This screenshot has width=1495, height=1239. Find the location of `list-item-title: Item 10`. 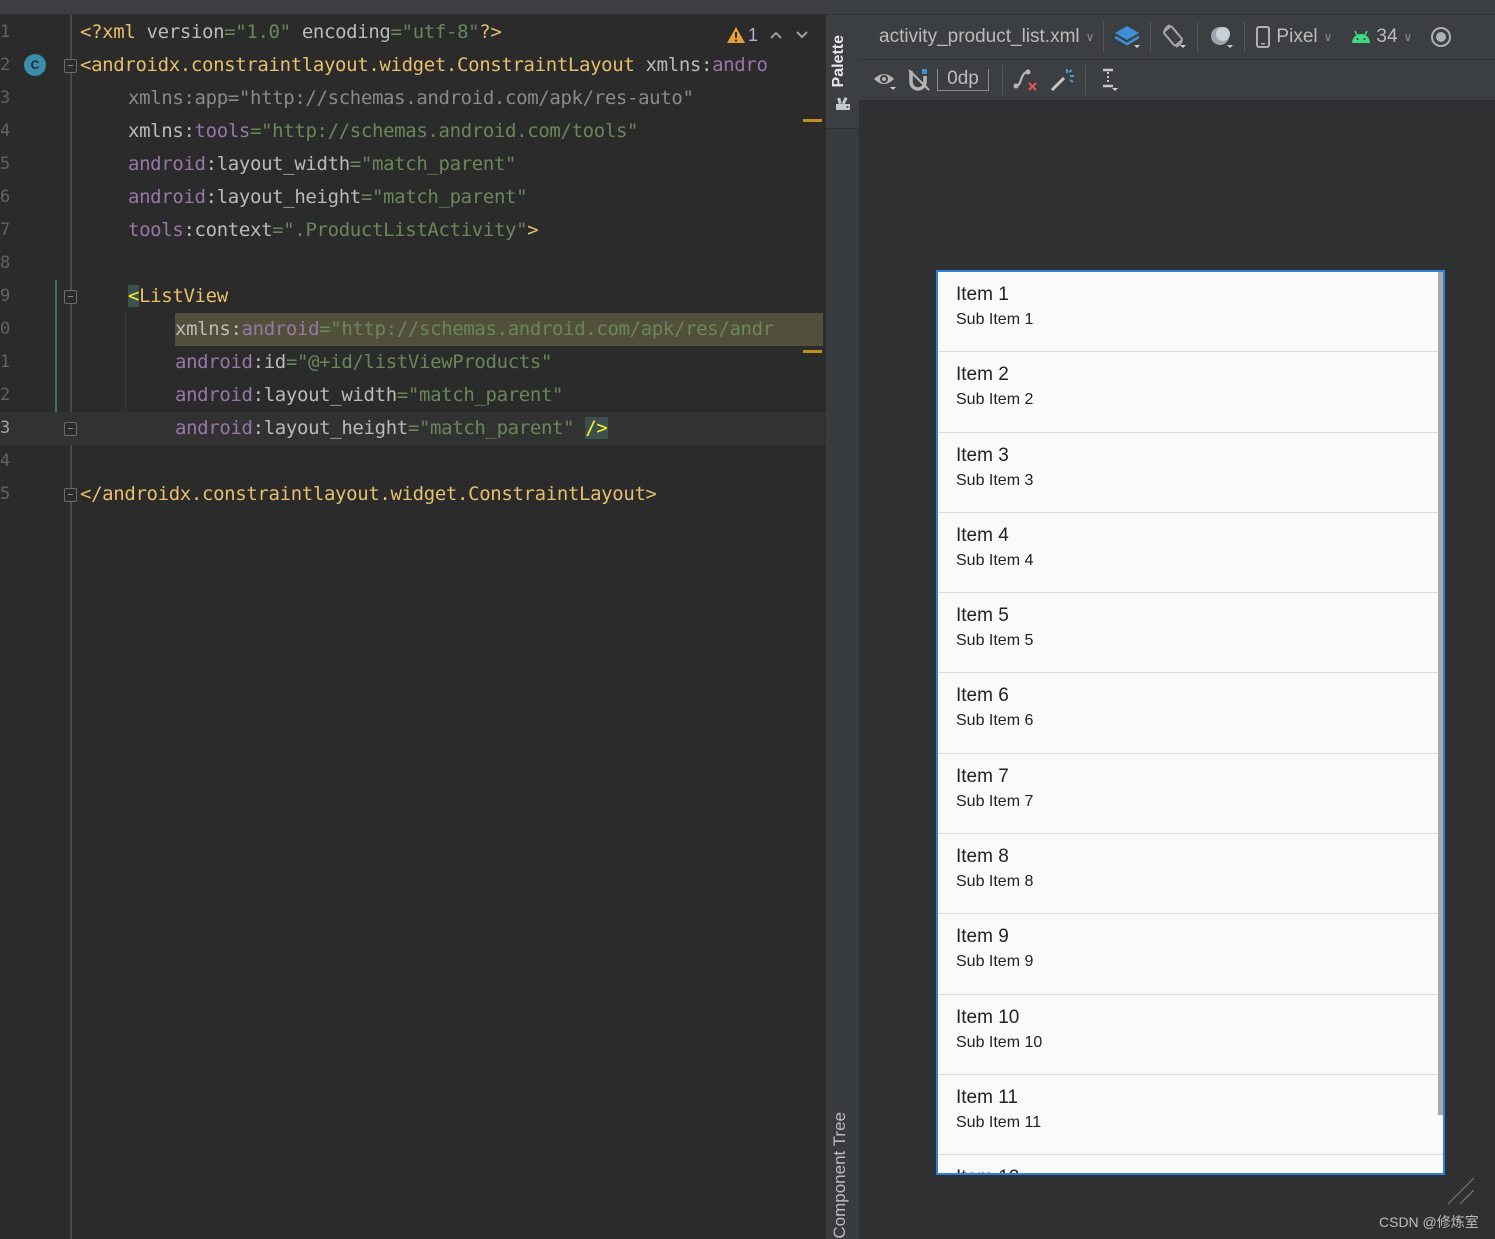

list-item-title: Item 10 is located at coordinates (988, 1017).